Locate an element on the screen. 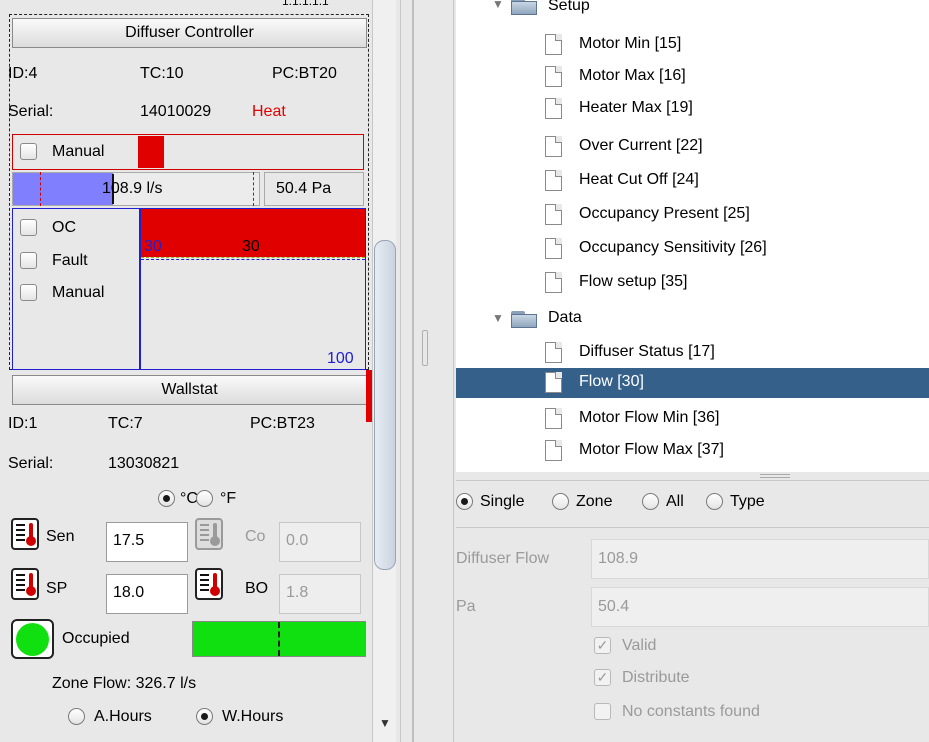  tree-row-setup-item: Occupancy Present [25] is located at coordinates (692, 215).